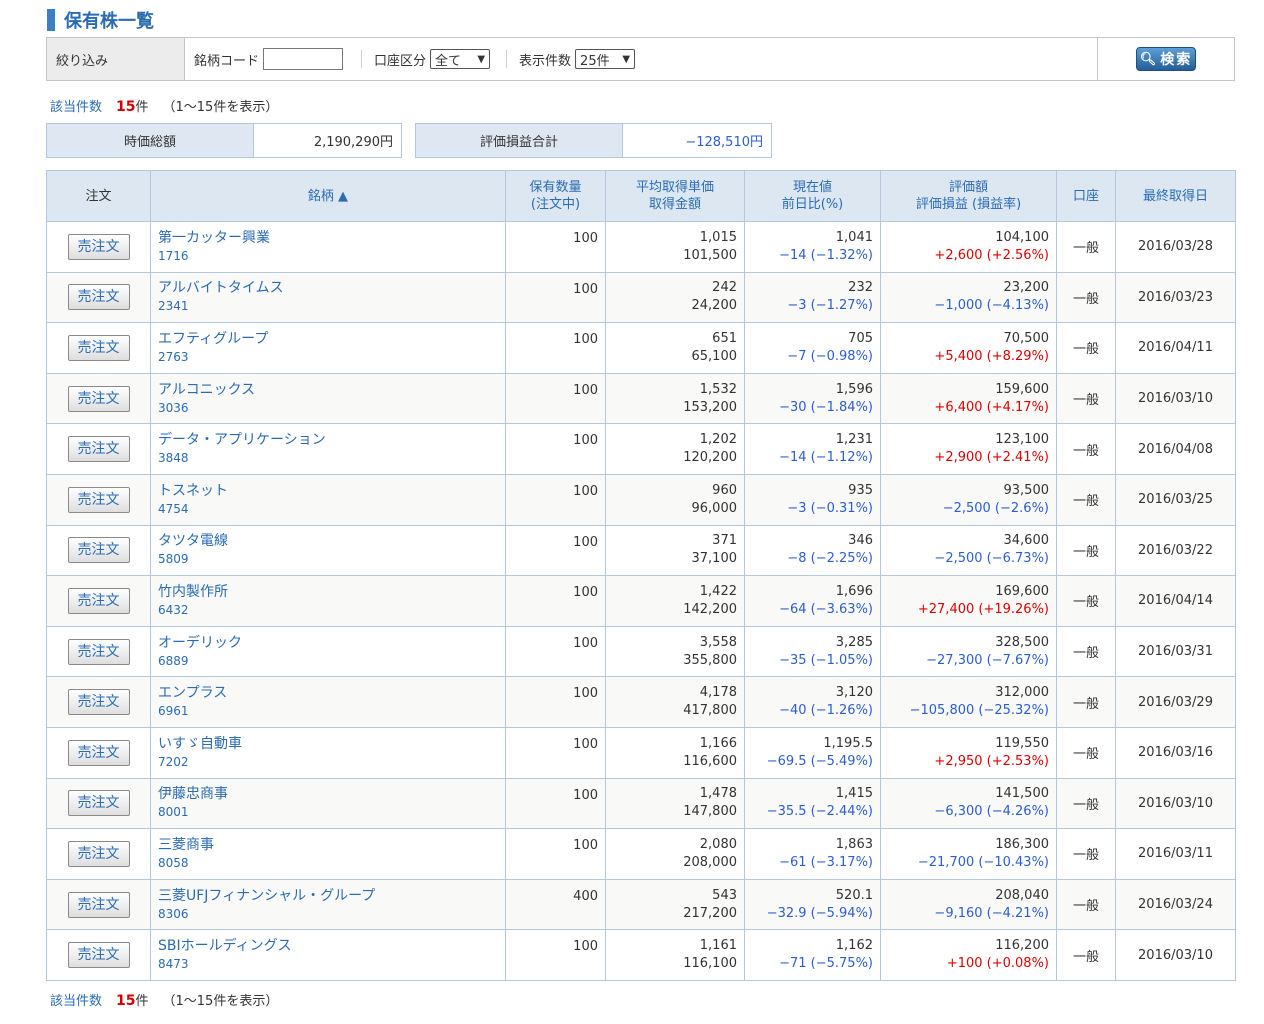  Describe the element at coordinates (997, 964) in the screenshot. I see `profit-loss: +100 (+0.08%)` at that location.